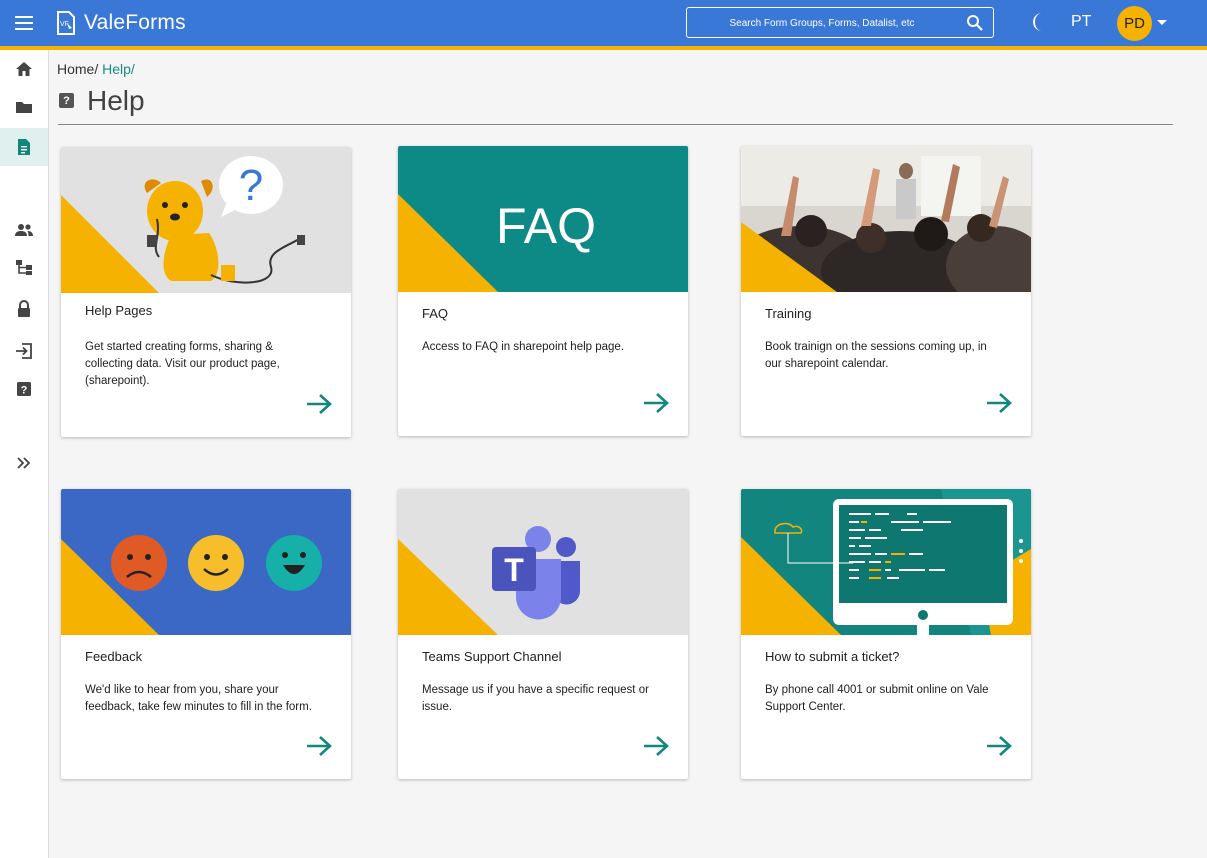 The height and width of the screenshot is (858, 1207). Describe the element at coordinates (206, 220) in the screenshot. I see `dog-plug-illustration: ?` at that location.